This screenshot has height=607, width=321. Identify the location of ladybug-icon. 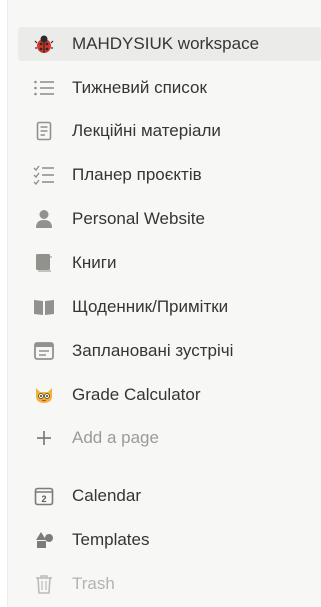
(44, 44).